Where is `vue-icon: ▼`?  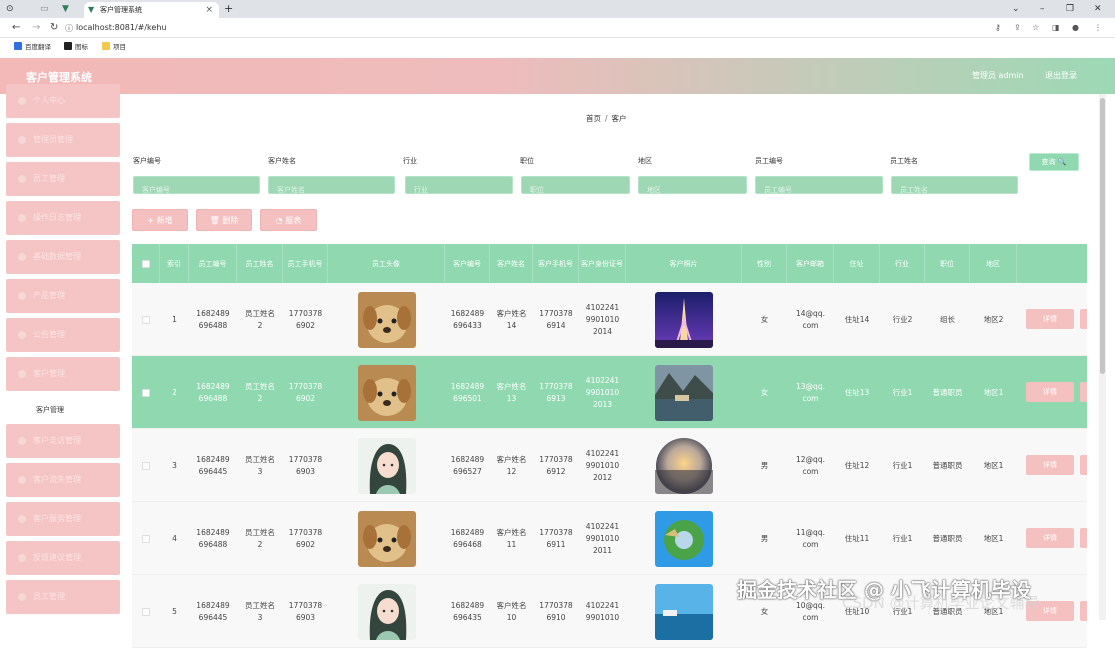 vue-icon: ▼ is located at coordinates (65, 9).